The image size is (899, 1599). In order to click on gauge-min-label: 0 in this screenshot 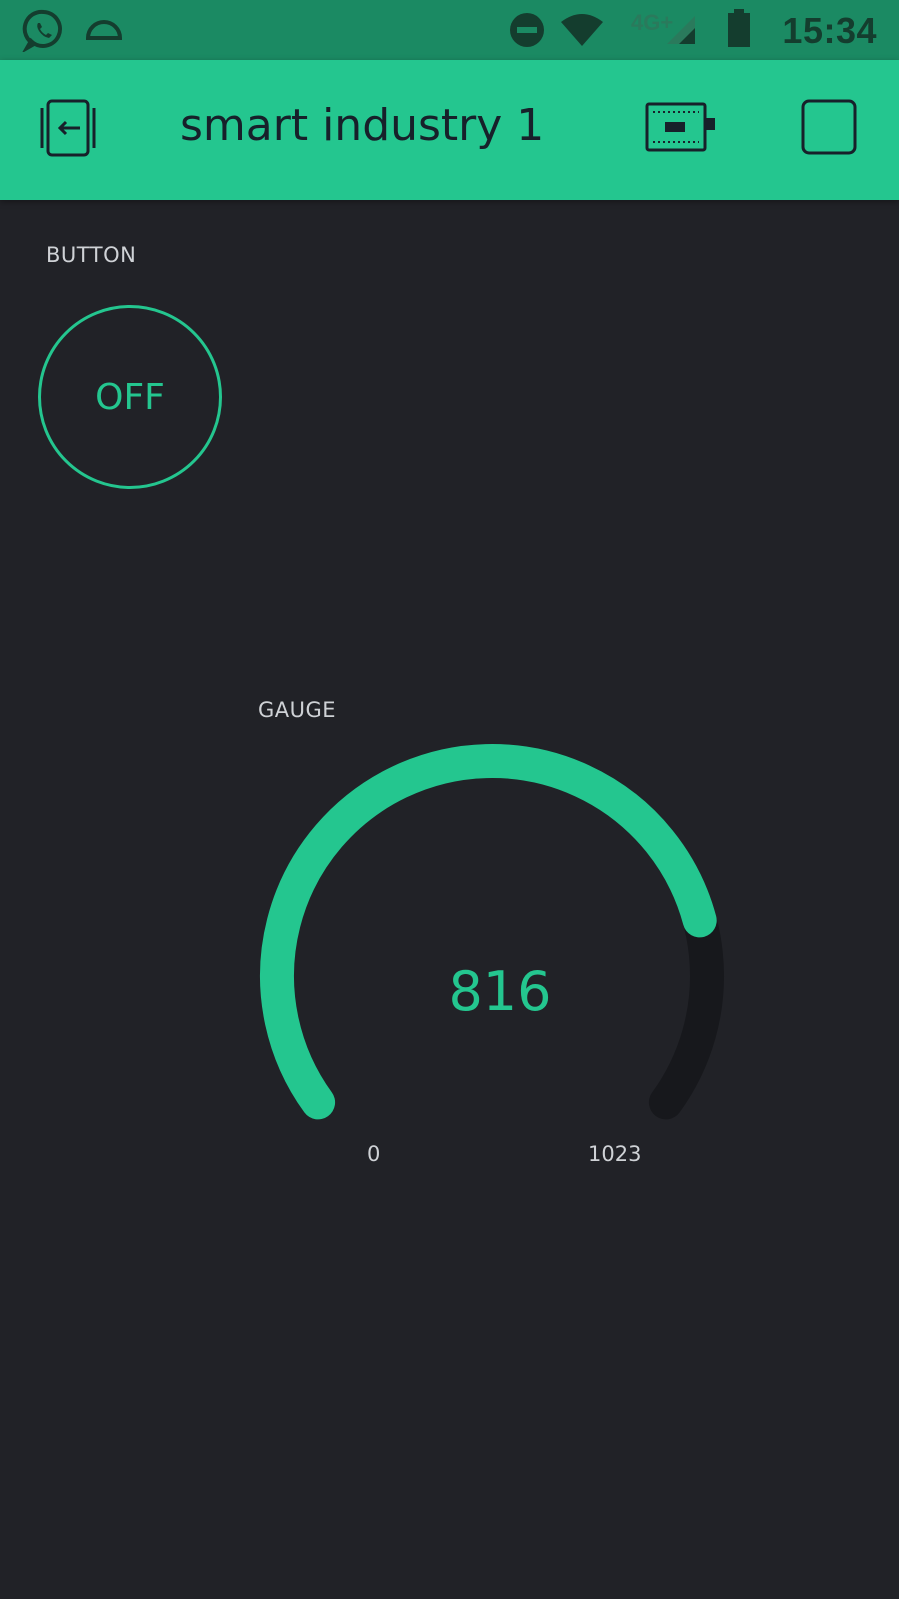, I will do `click(374, 1154)`.